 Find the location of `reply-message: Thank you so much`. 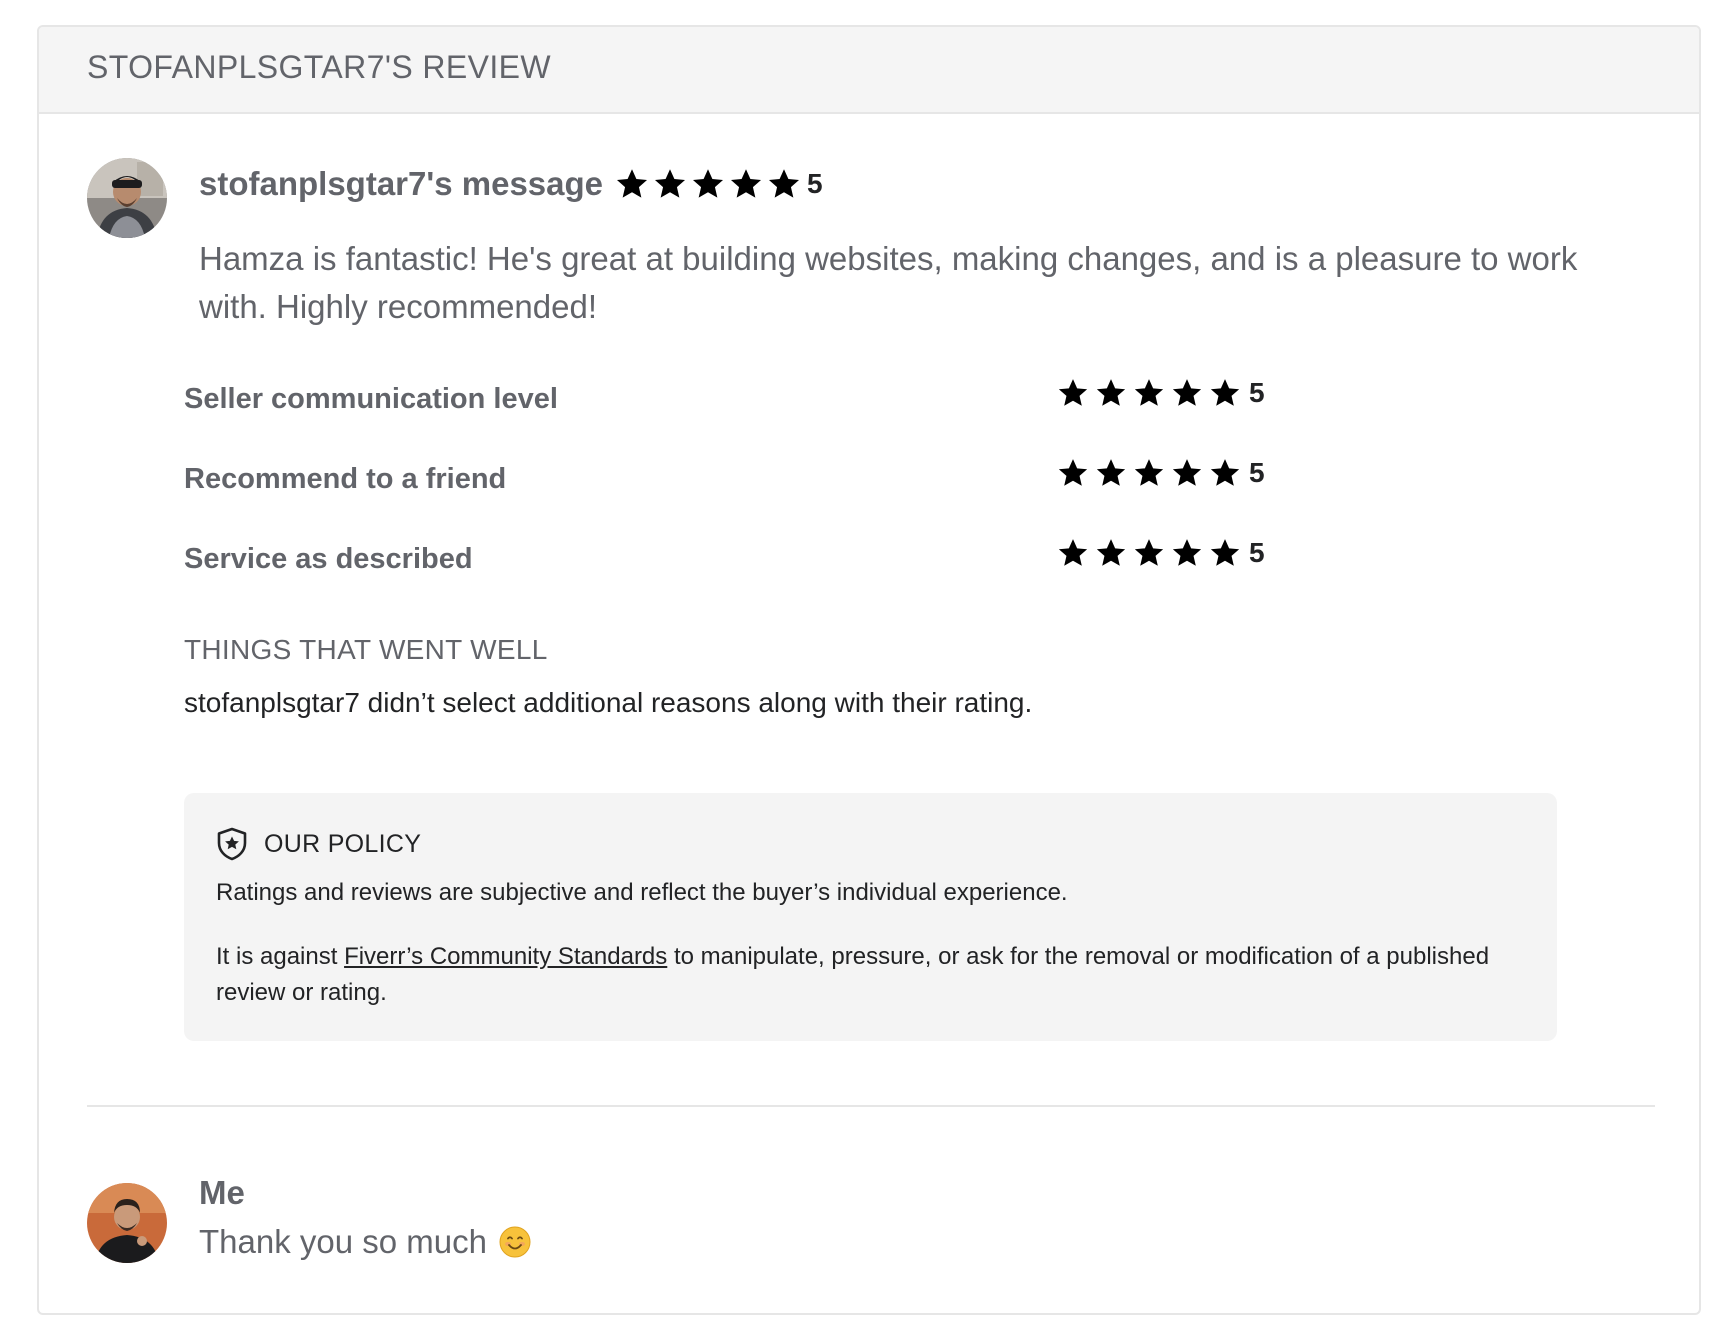

reply-message: Thank you so much is located at coordinates (365, 1242).